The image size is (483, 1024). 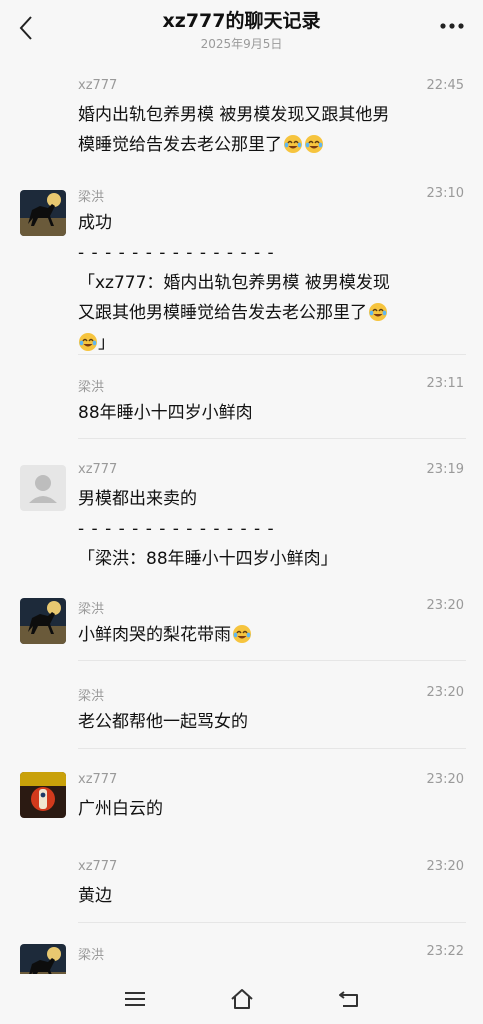 I want to click on page-subtitle-date: 2025年9月5日, so click(x=241, y=44).